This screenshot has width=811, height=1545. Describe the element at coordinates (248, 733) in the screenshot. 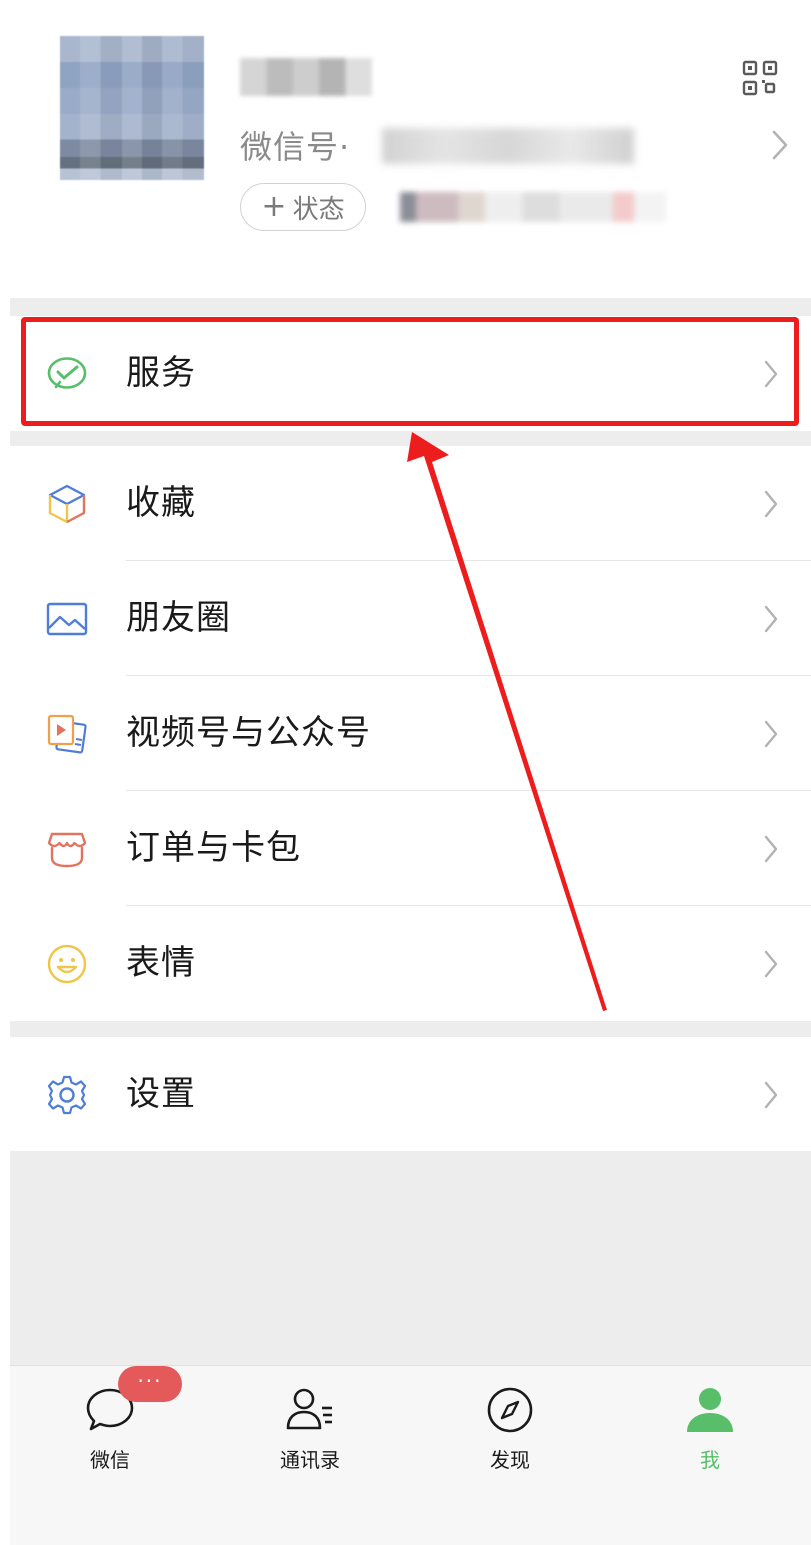

I see `menu-item-channels-label: 视频号与公众号` at that location.